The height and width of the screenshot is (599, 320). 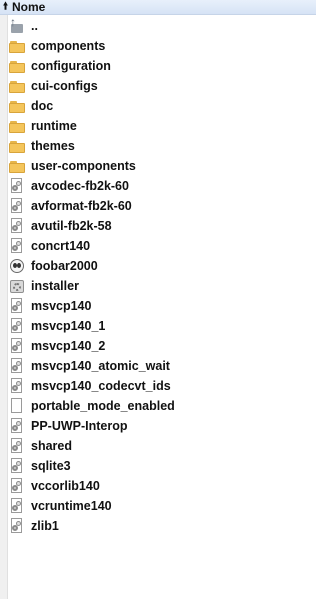 What do you see at coordinates (161, 486) in the screenshot?
I see `list-item: vccorlib140` at bounding box center [161, 486].